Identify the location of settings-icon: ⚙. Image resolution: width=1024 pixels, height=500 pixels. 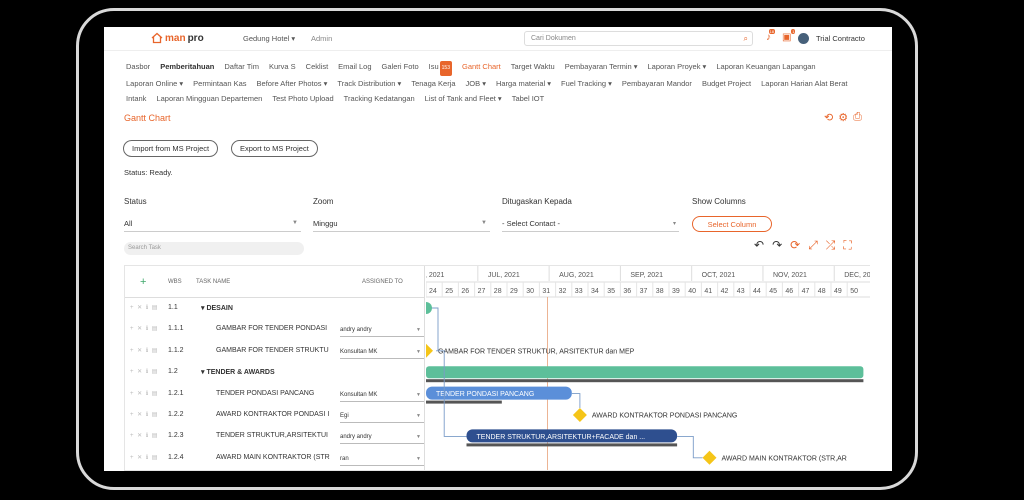
(843, 117).